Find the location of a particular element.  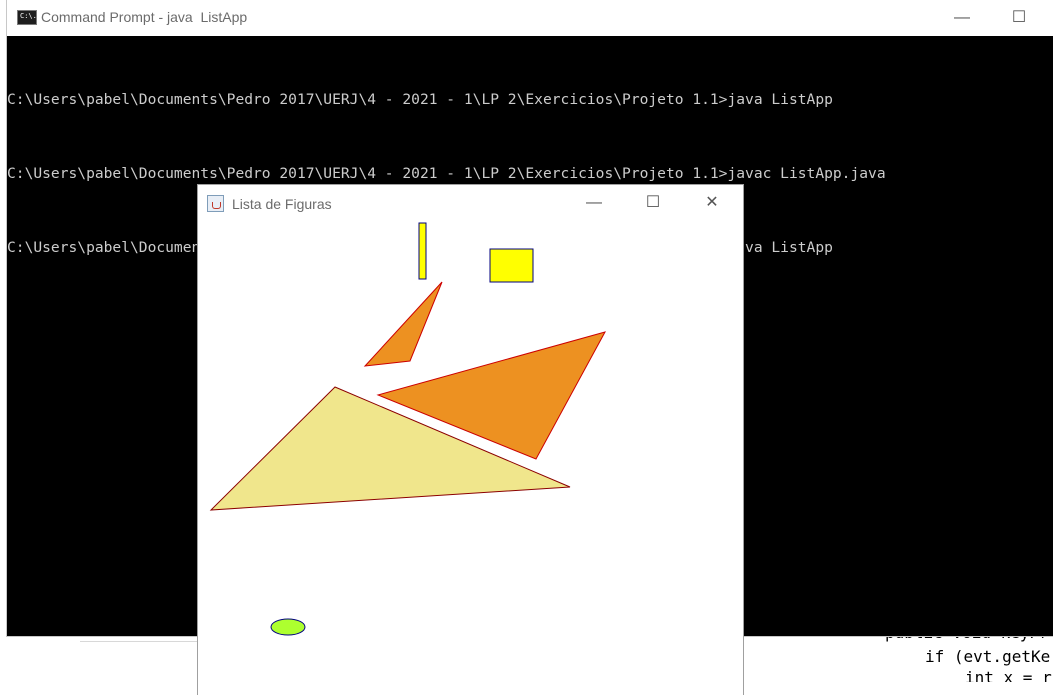

background-divider is located at coordinates (139, 641).